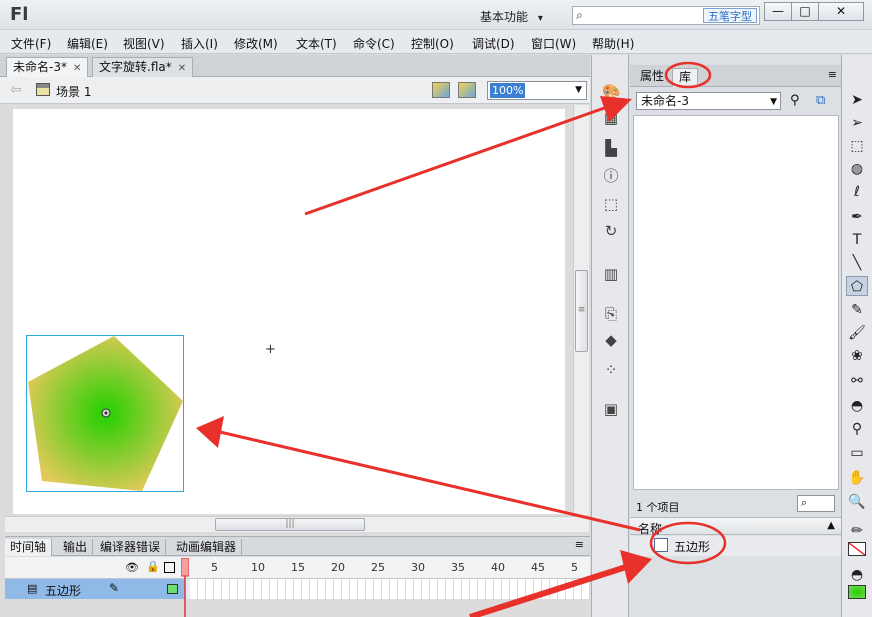 Image resolution: width=872 pixels, height=617 pixels. Describe the element at coordinates (857, 531) in the screenshot. I see `stroke-color-icon: ✏` at that location.